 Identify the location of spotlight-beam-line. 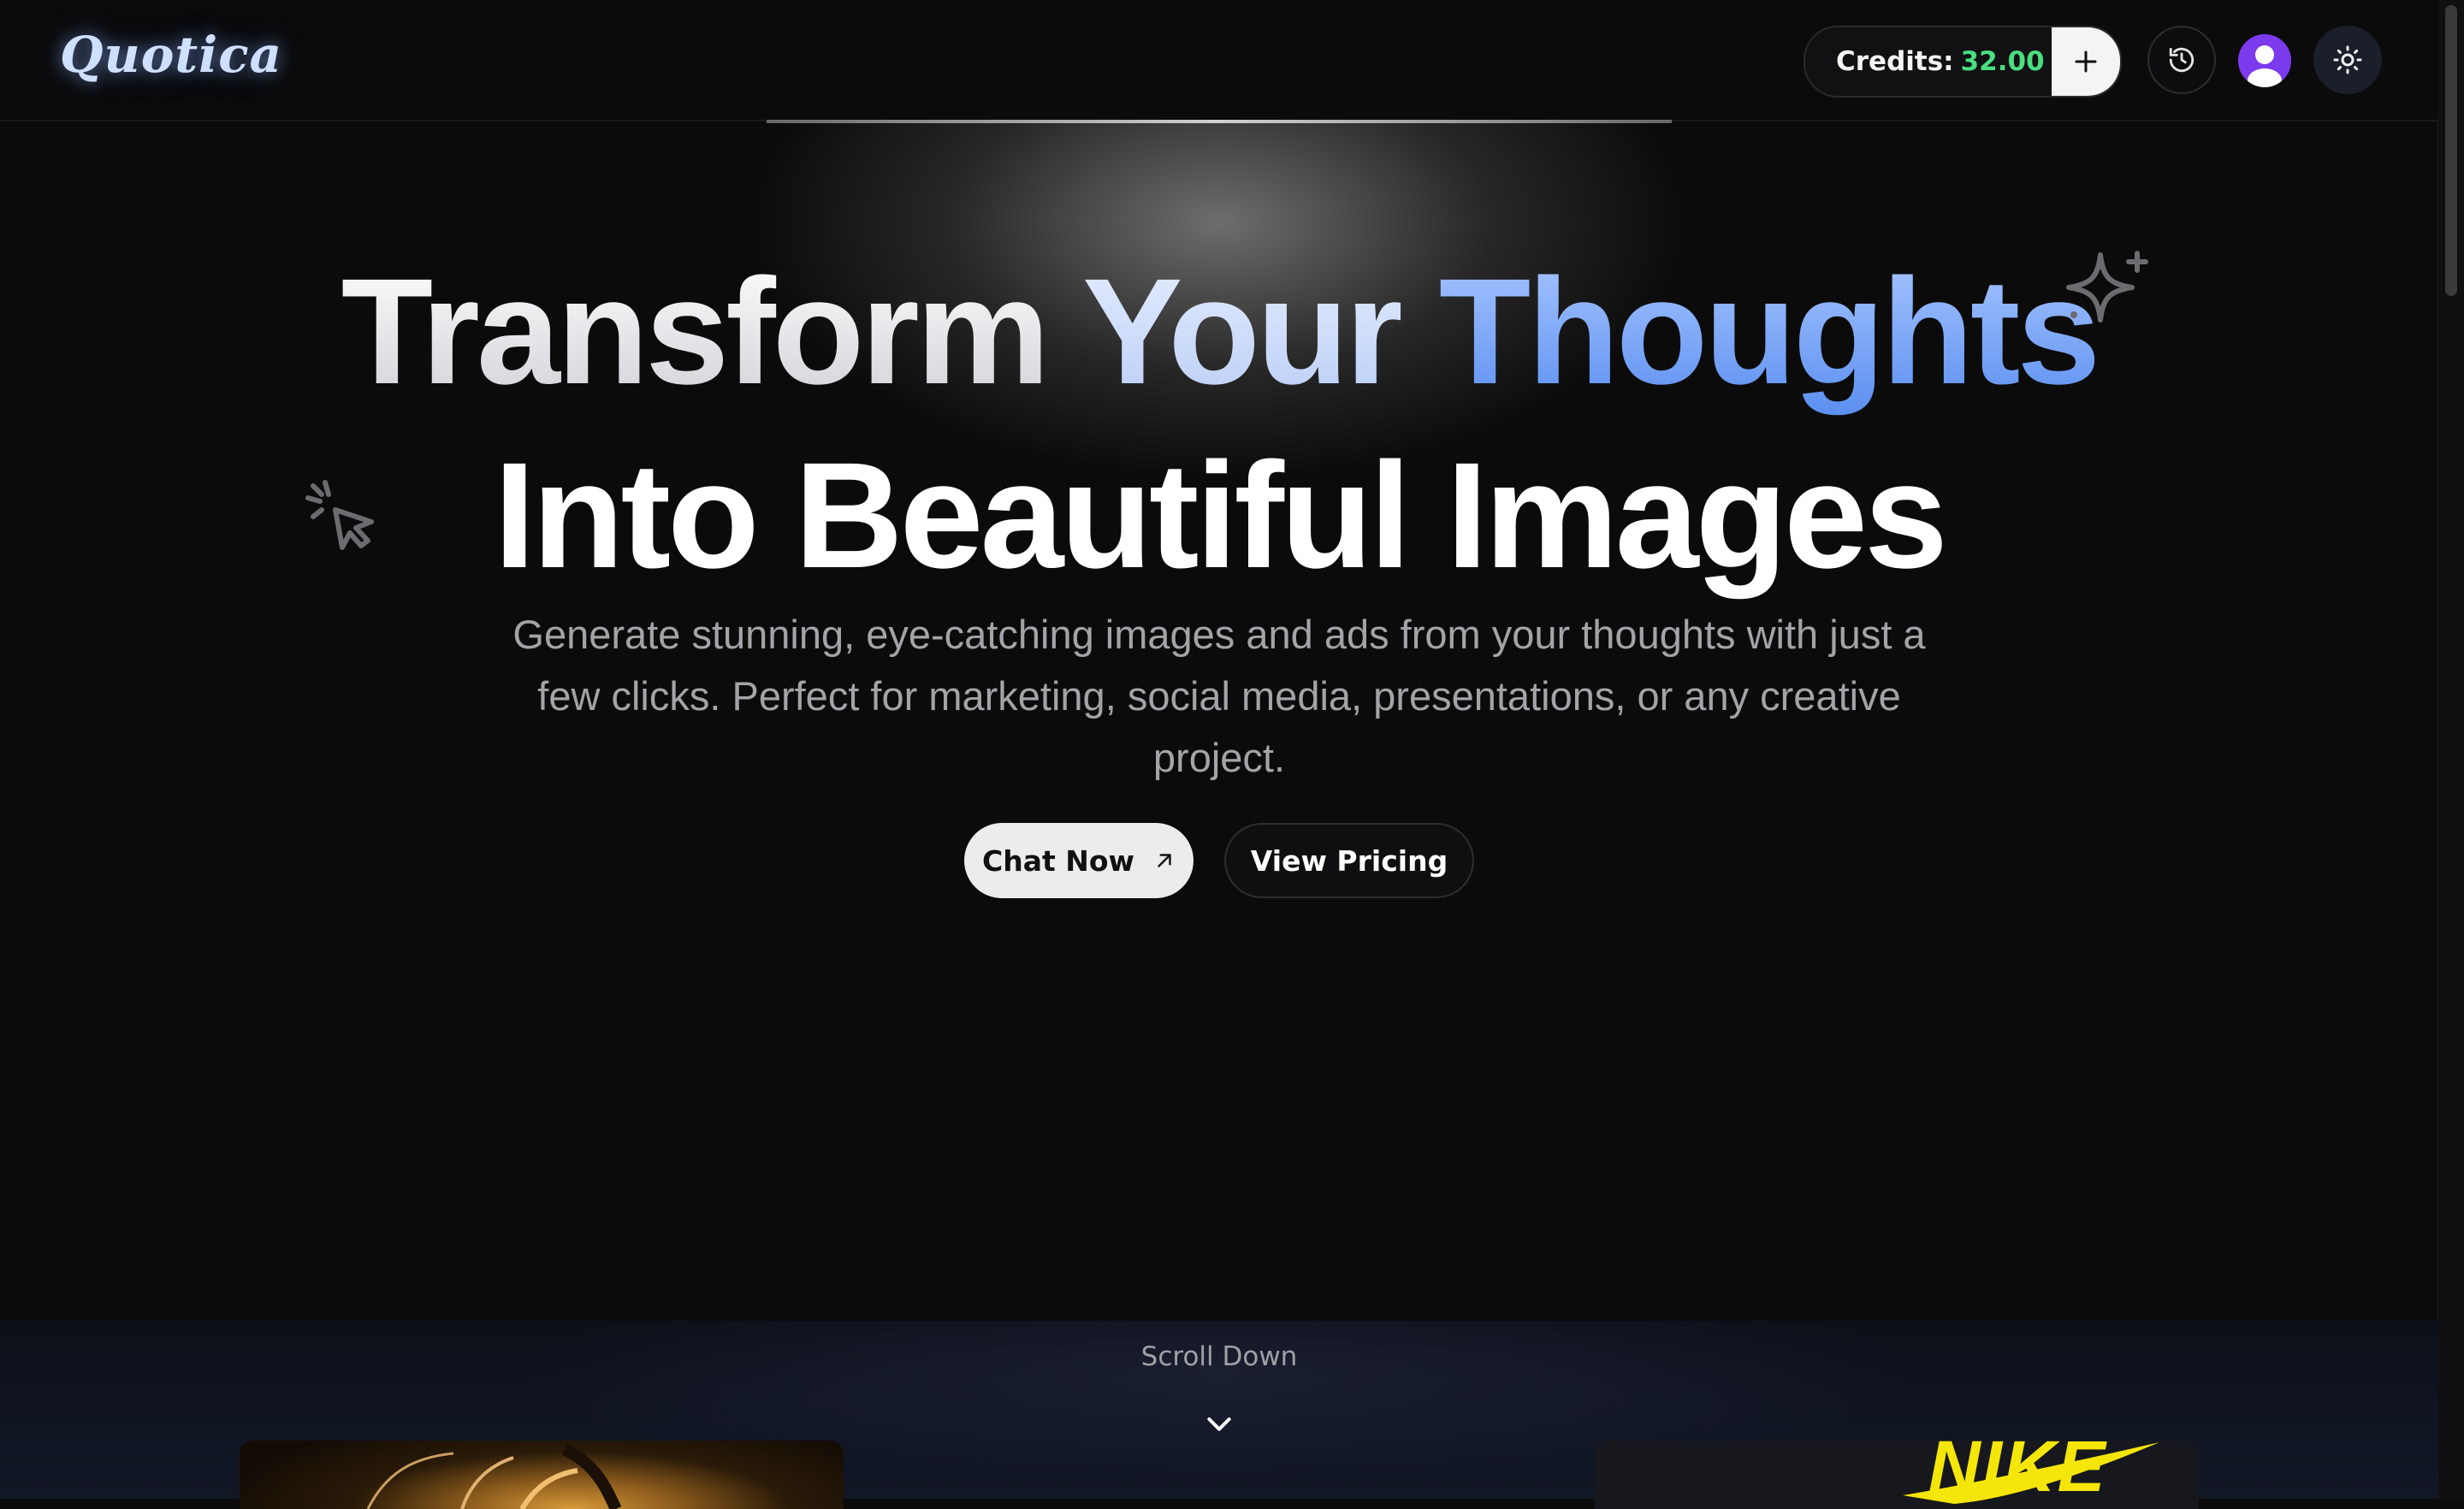
(1219, 122).